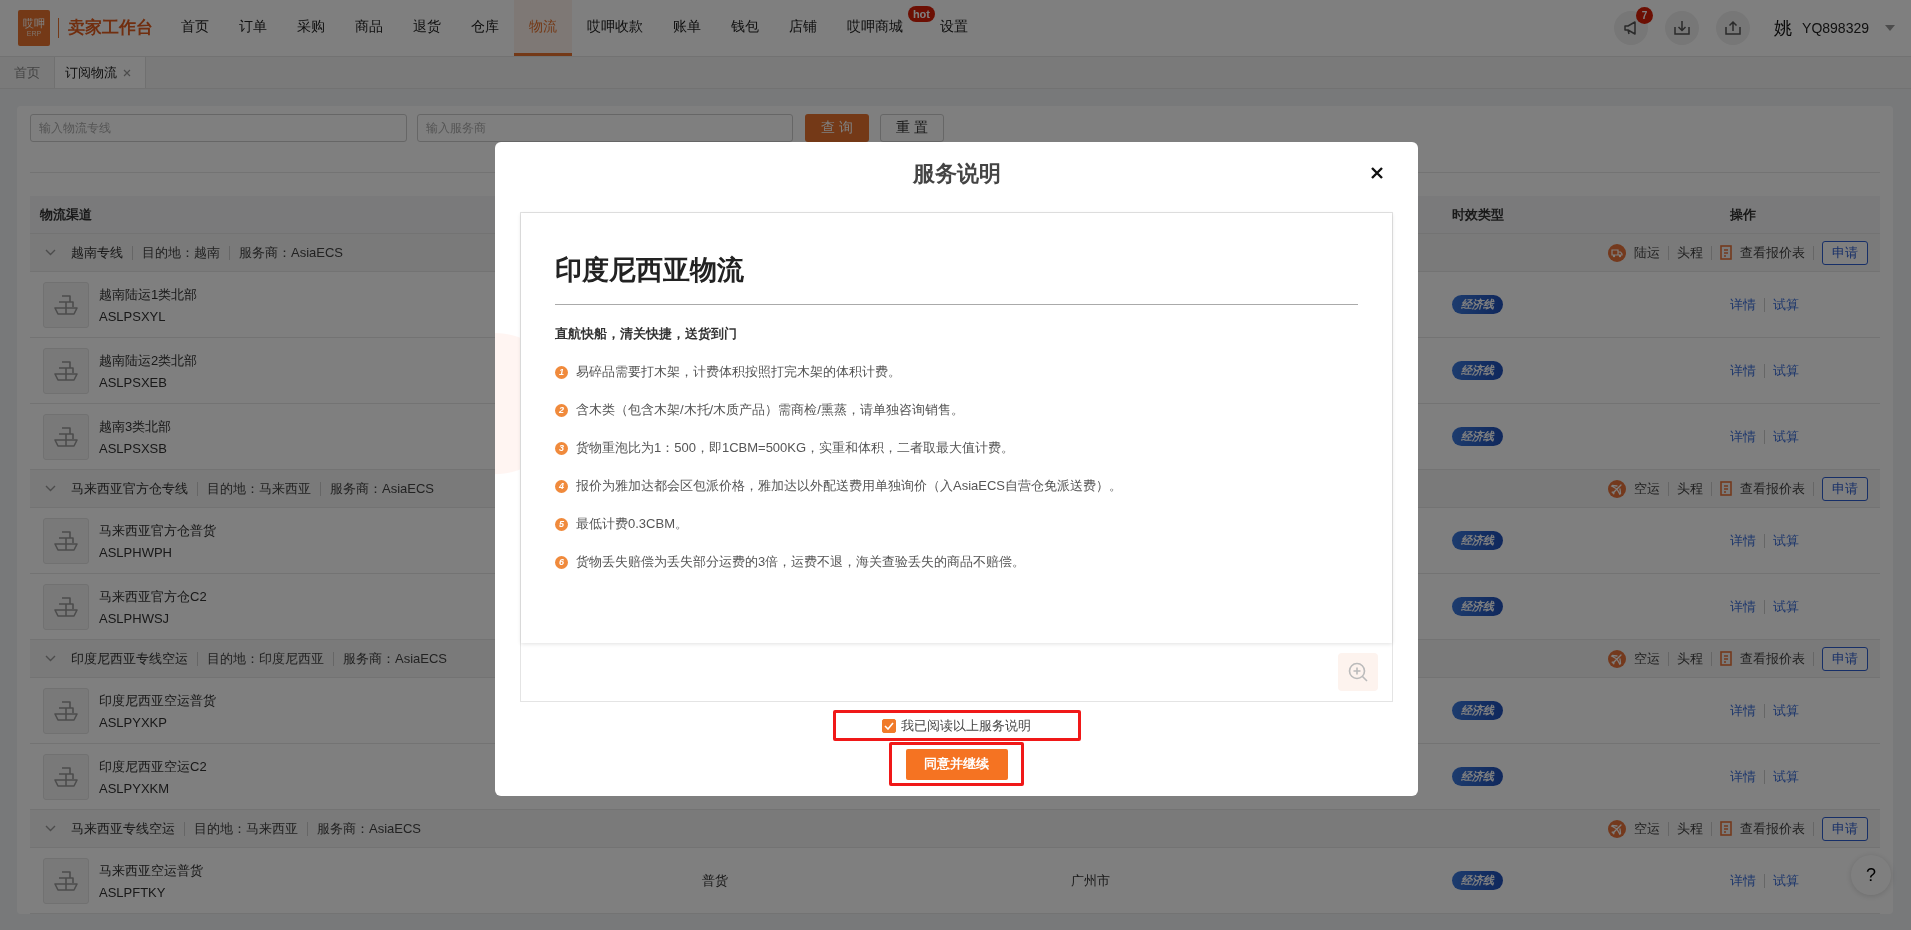  What do you see at coordinates (135, 788) in the screenshot?
I see `channel-code: ASLPYXKM` at bounding box center [135, 788].